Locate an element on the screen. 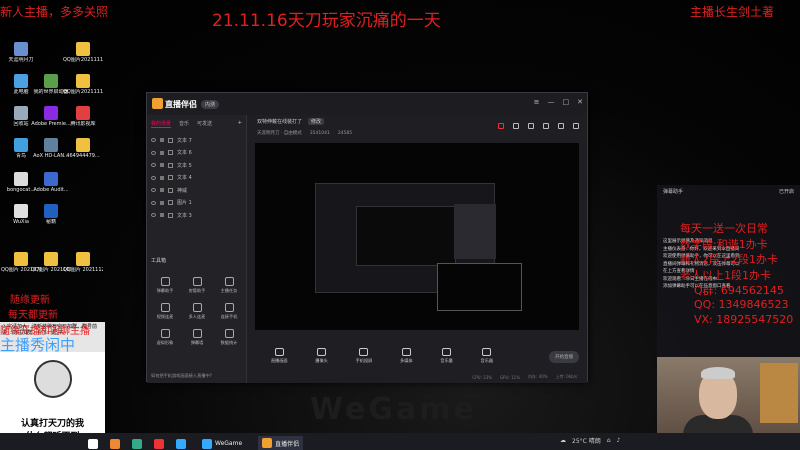  desktop-icon: 腾讯影视库 is located at coordinates (83, 116).